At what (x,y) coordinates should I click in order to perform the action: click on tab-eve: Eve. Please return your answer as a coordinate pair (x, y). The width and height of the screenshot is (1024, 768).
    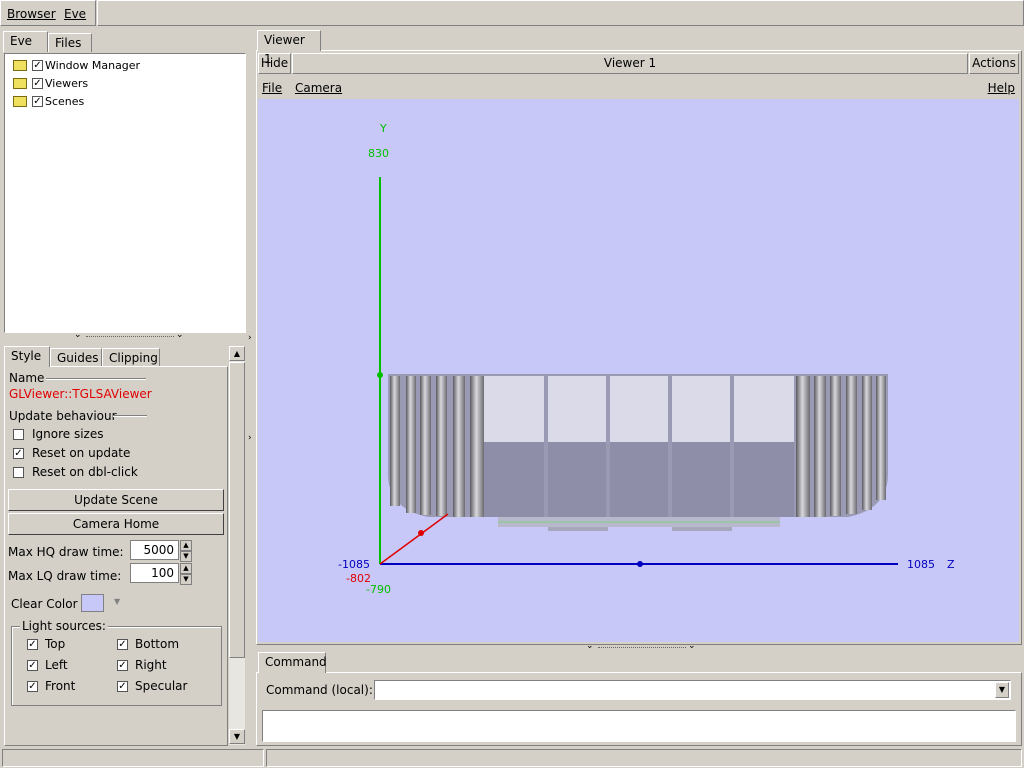
    Looking at the image, I should click on (25, 41).